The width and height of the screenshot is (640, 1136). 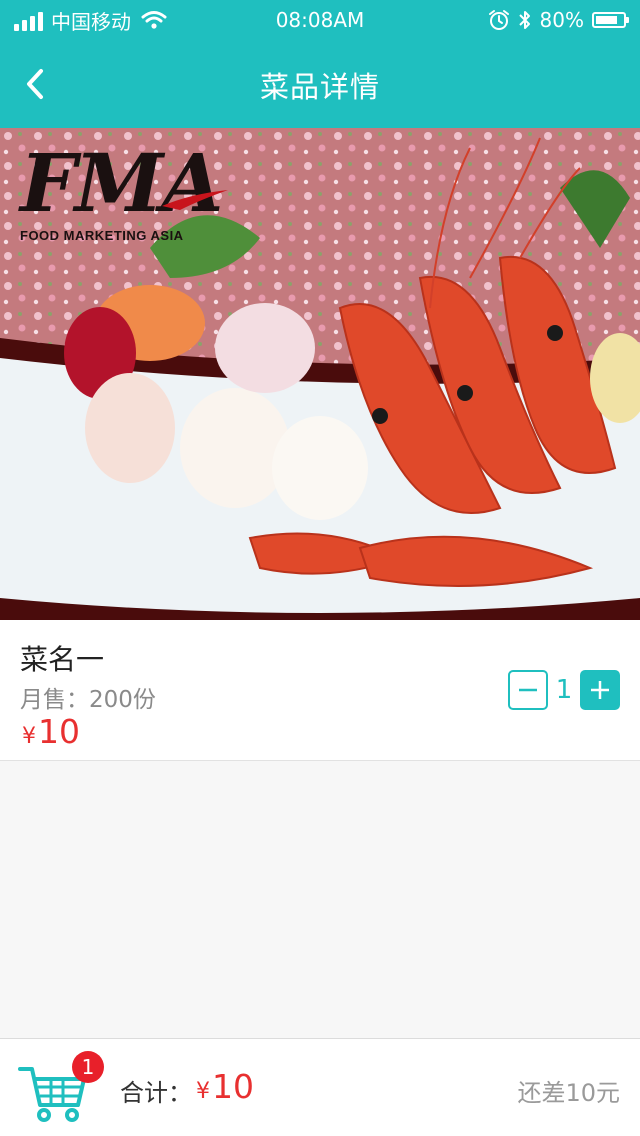 I want to click on currency-symbol: ¥, so click(x=29, y=736).